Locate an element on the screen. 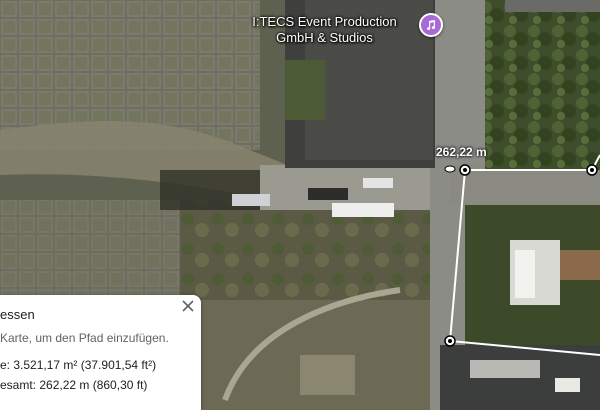 The width and height of the screenshot is (600, 410). poi-label: I:TECS Event Production GmbH & Studios is located at coordinates (324, 30).